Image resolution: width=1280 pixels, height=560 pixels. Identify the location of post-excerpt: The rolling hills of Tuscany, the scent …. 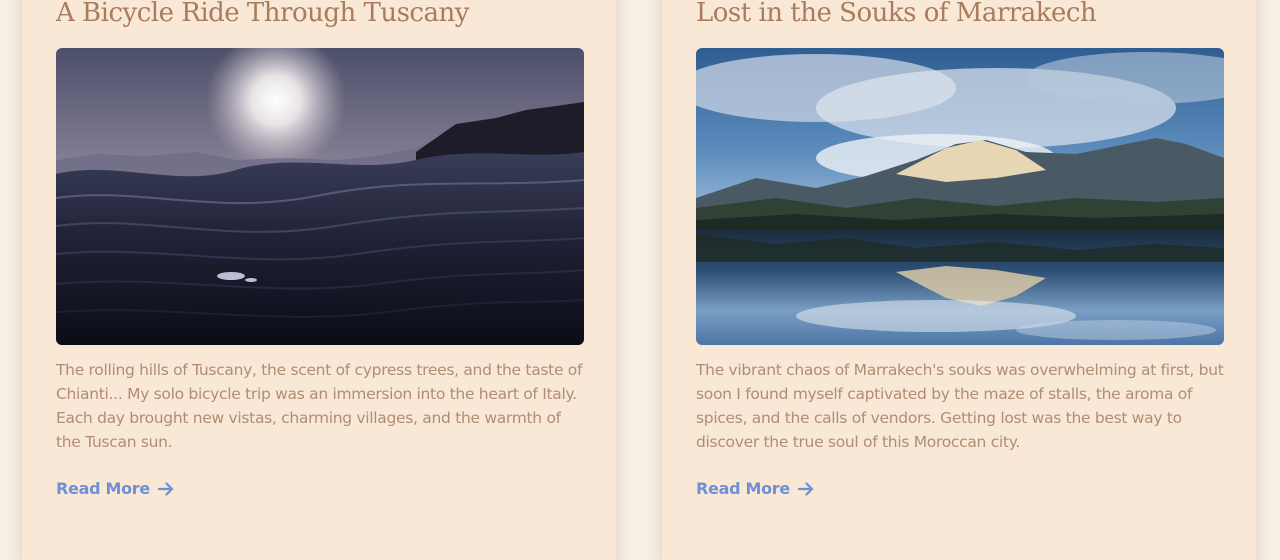
(319, 406).